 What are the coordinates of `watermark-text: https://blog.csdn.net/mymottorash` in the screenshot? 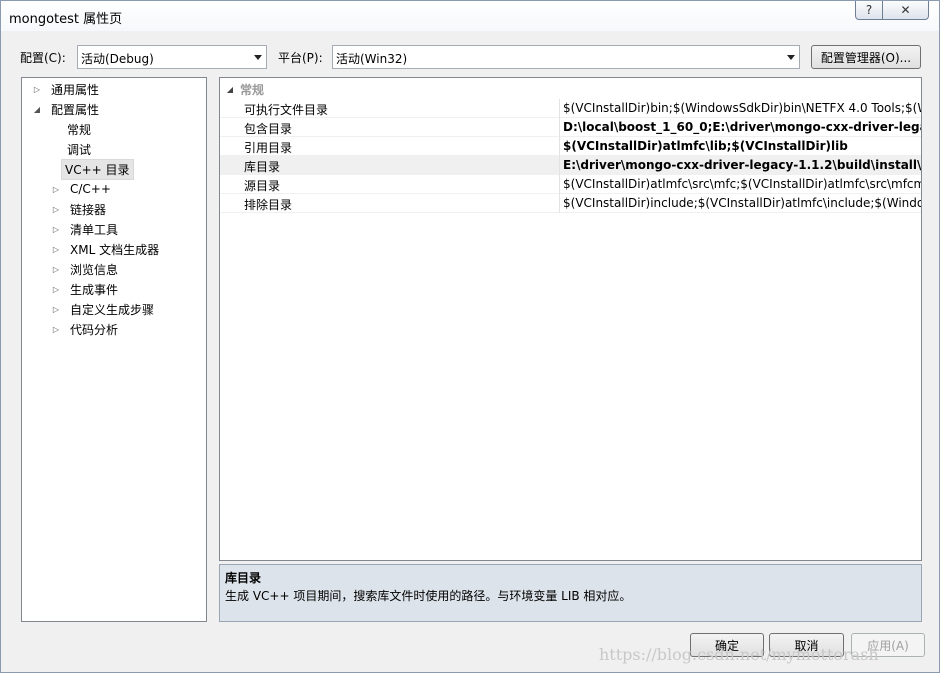 It's located at (739, 654).